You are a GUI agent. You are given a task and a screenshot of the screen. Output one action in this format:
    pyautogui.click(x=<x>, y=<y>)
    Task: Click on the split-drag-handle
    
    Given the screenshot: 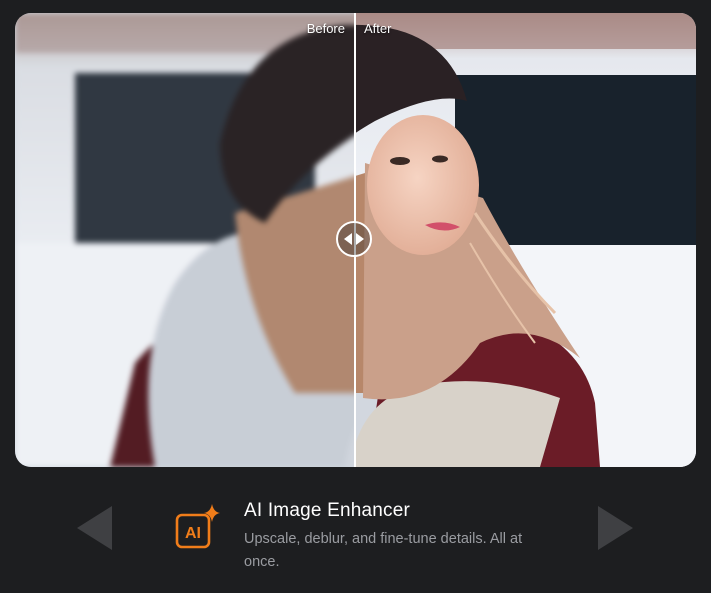 What is the action you would take?
    pyautogui.click(x=354, y=239)
    